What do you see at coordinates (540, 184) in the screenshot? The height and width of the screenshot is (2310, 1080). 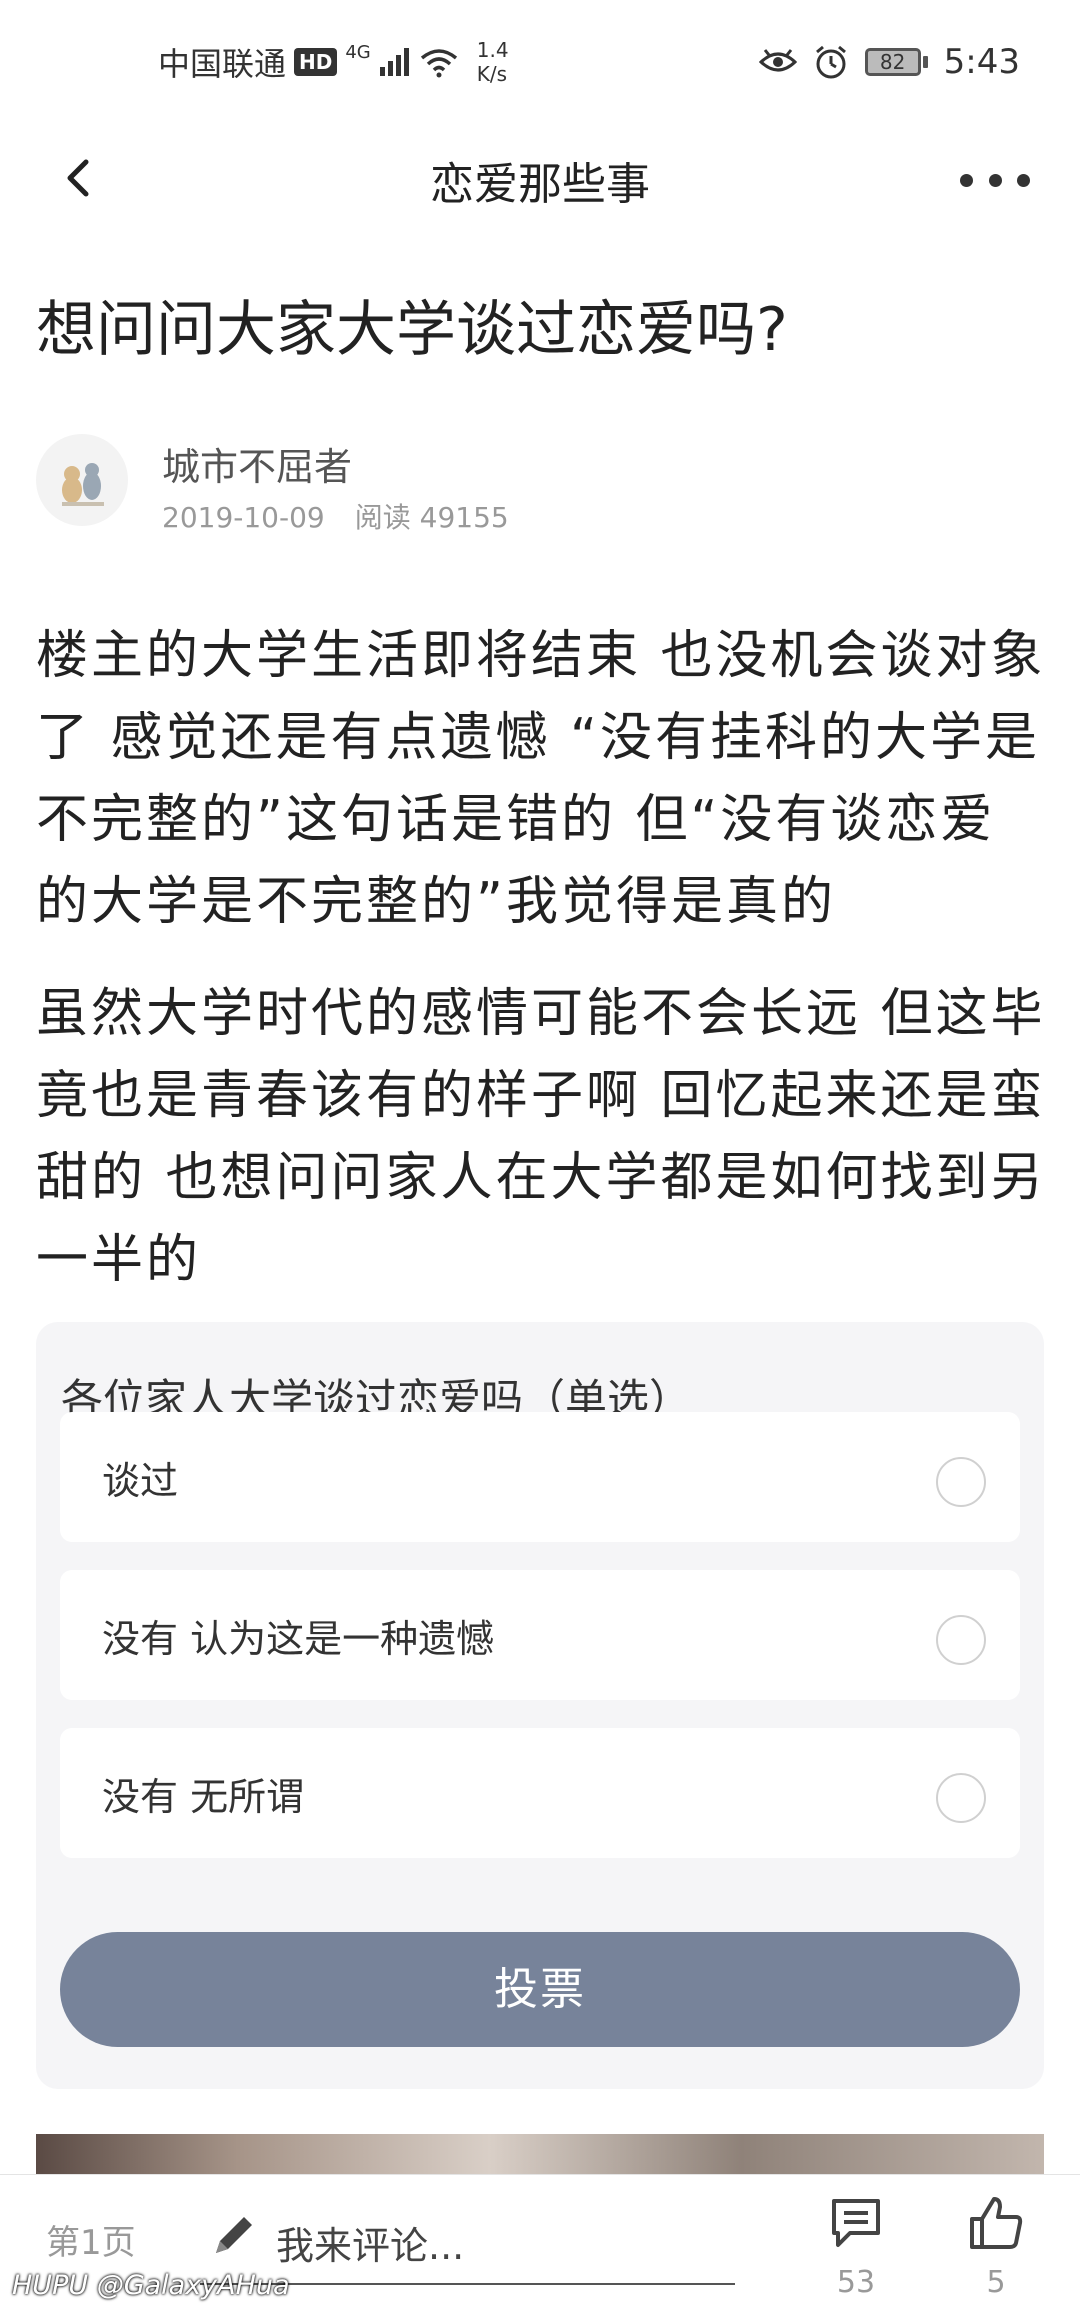 I see `nav-title: 恋爱那些事` at bounding box center [540, 184].